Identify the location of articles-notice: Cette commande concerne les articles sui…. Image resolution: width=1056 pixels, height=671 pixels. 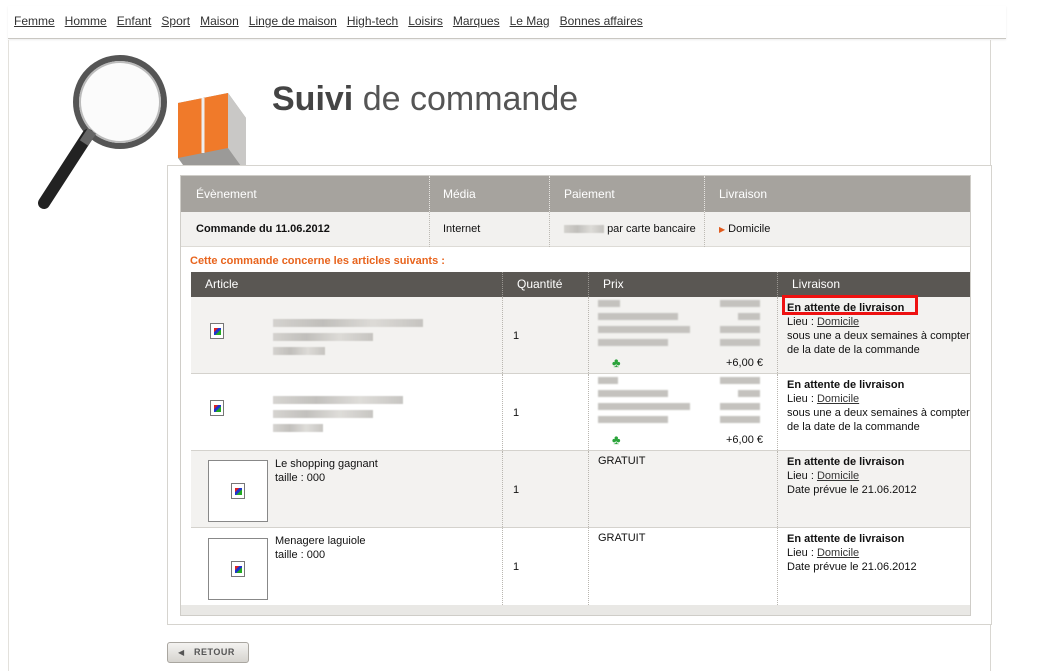
(317, 261).